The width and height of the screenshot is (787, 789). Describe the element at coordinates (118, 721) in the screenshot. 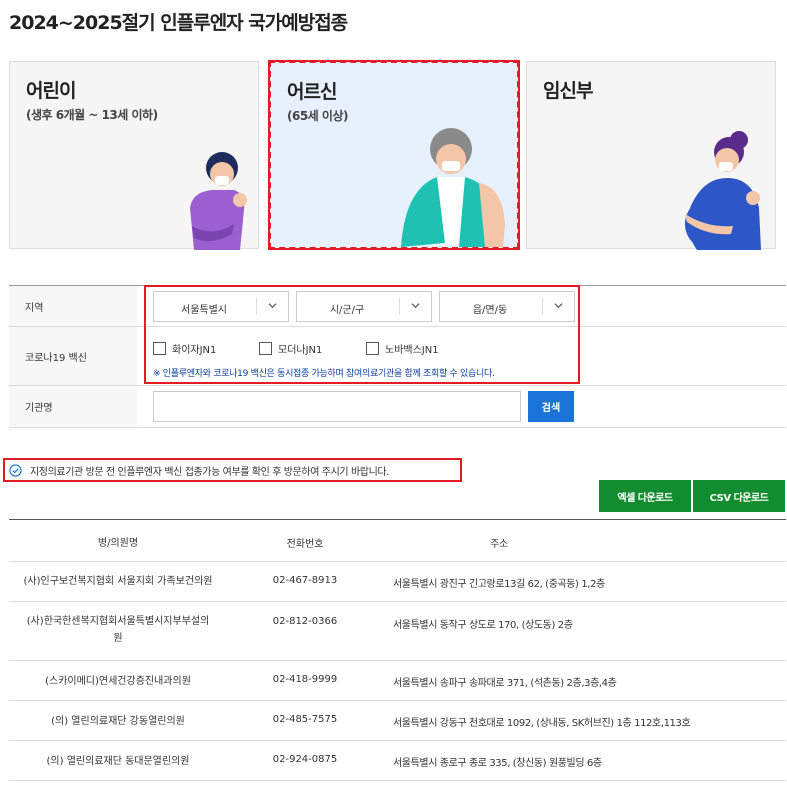

I see `cell-name: (의) 열린의료재단 강동열린의원` at that location.